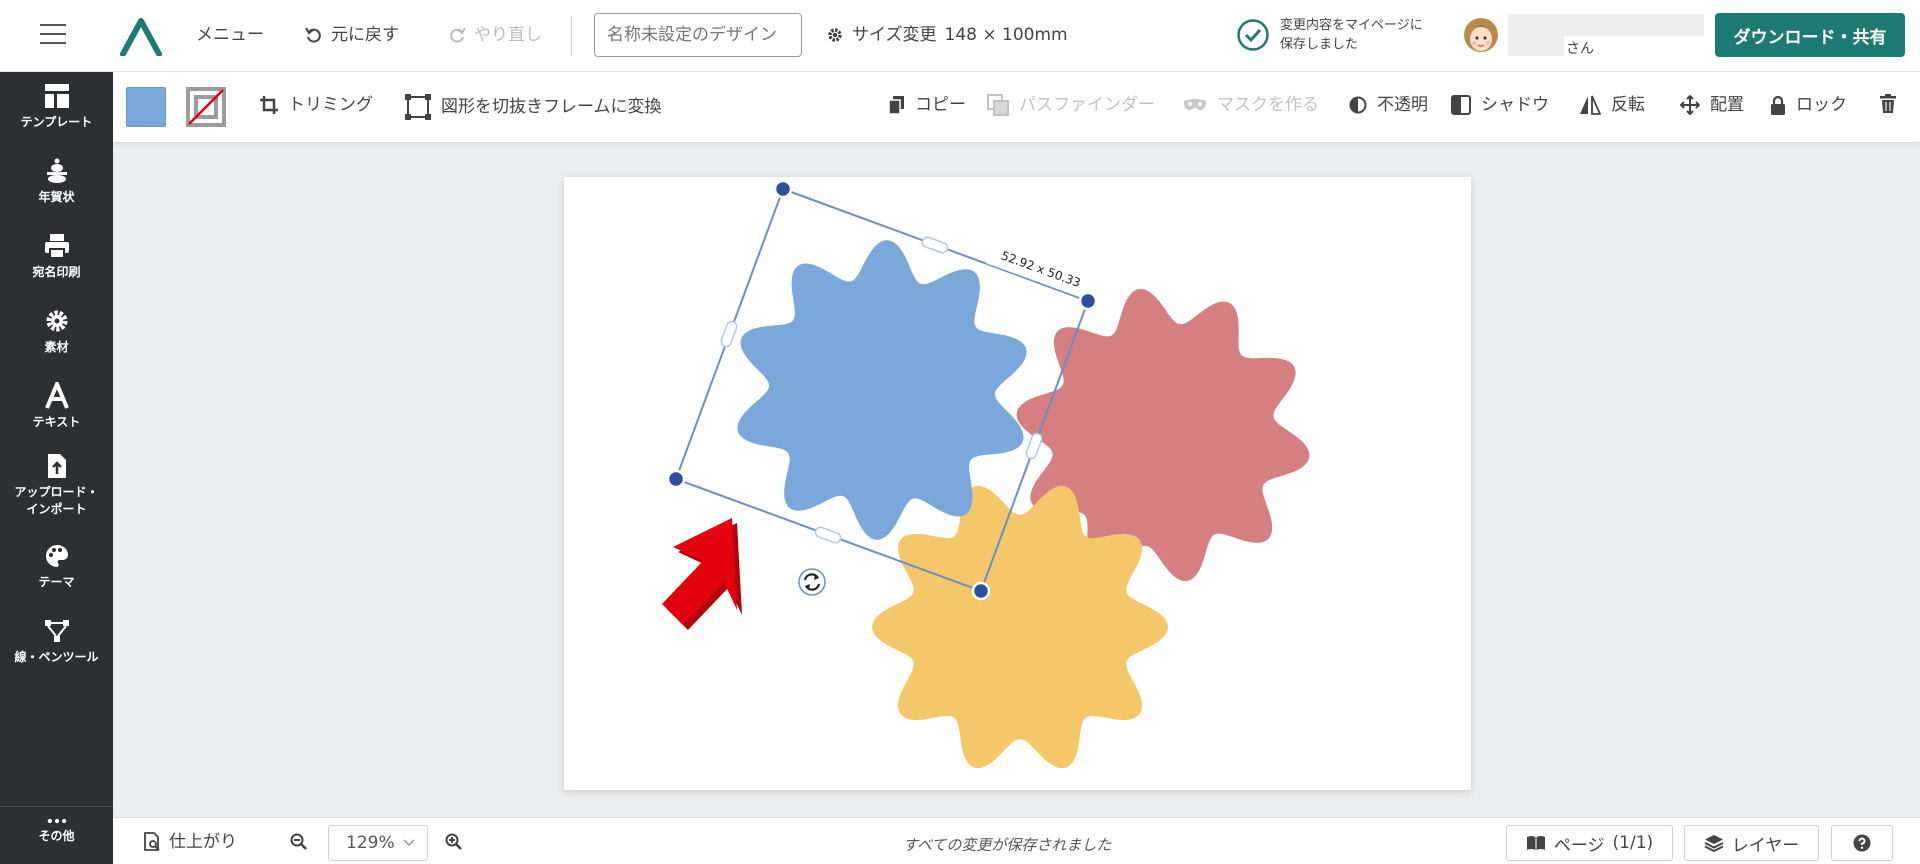 The image size is (1920, 864). Describe the element at coordinates (812, 582) in the screenshot. I see `rotate-handle` at that location.